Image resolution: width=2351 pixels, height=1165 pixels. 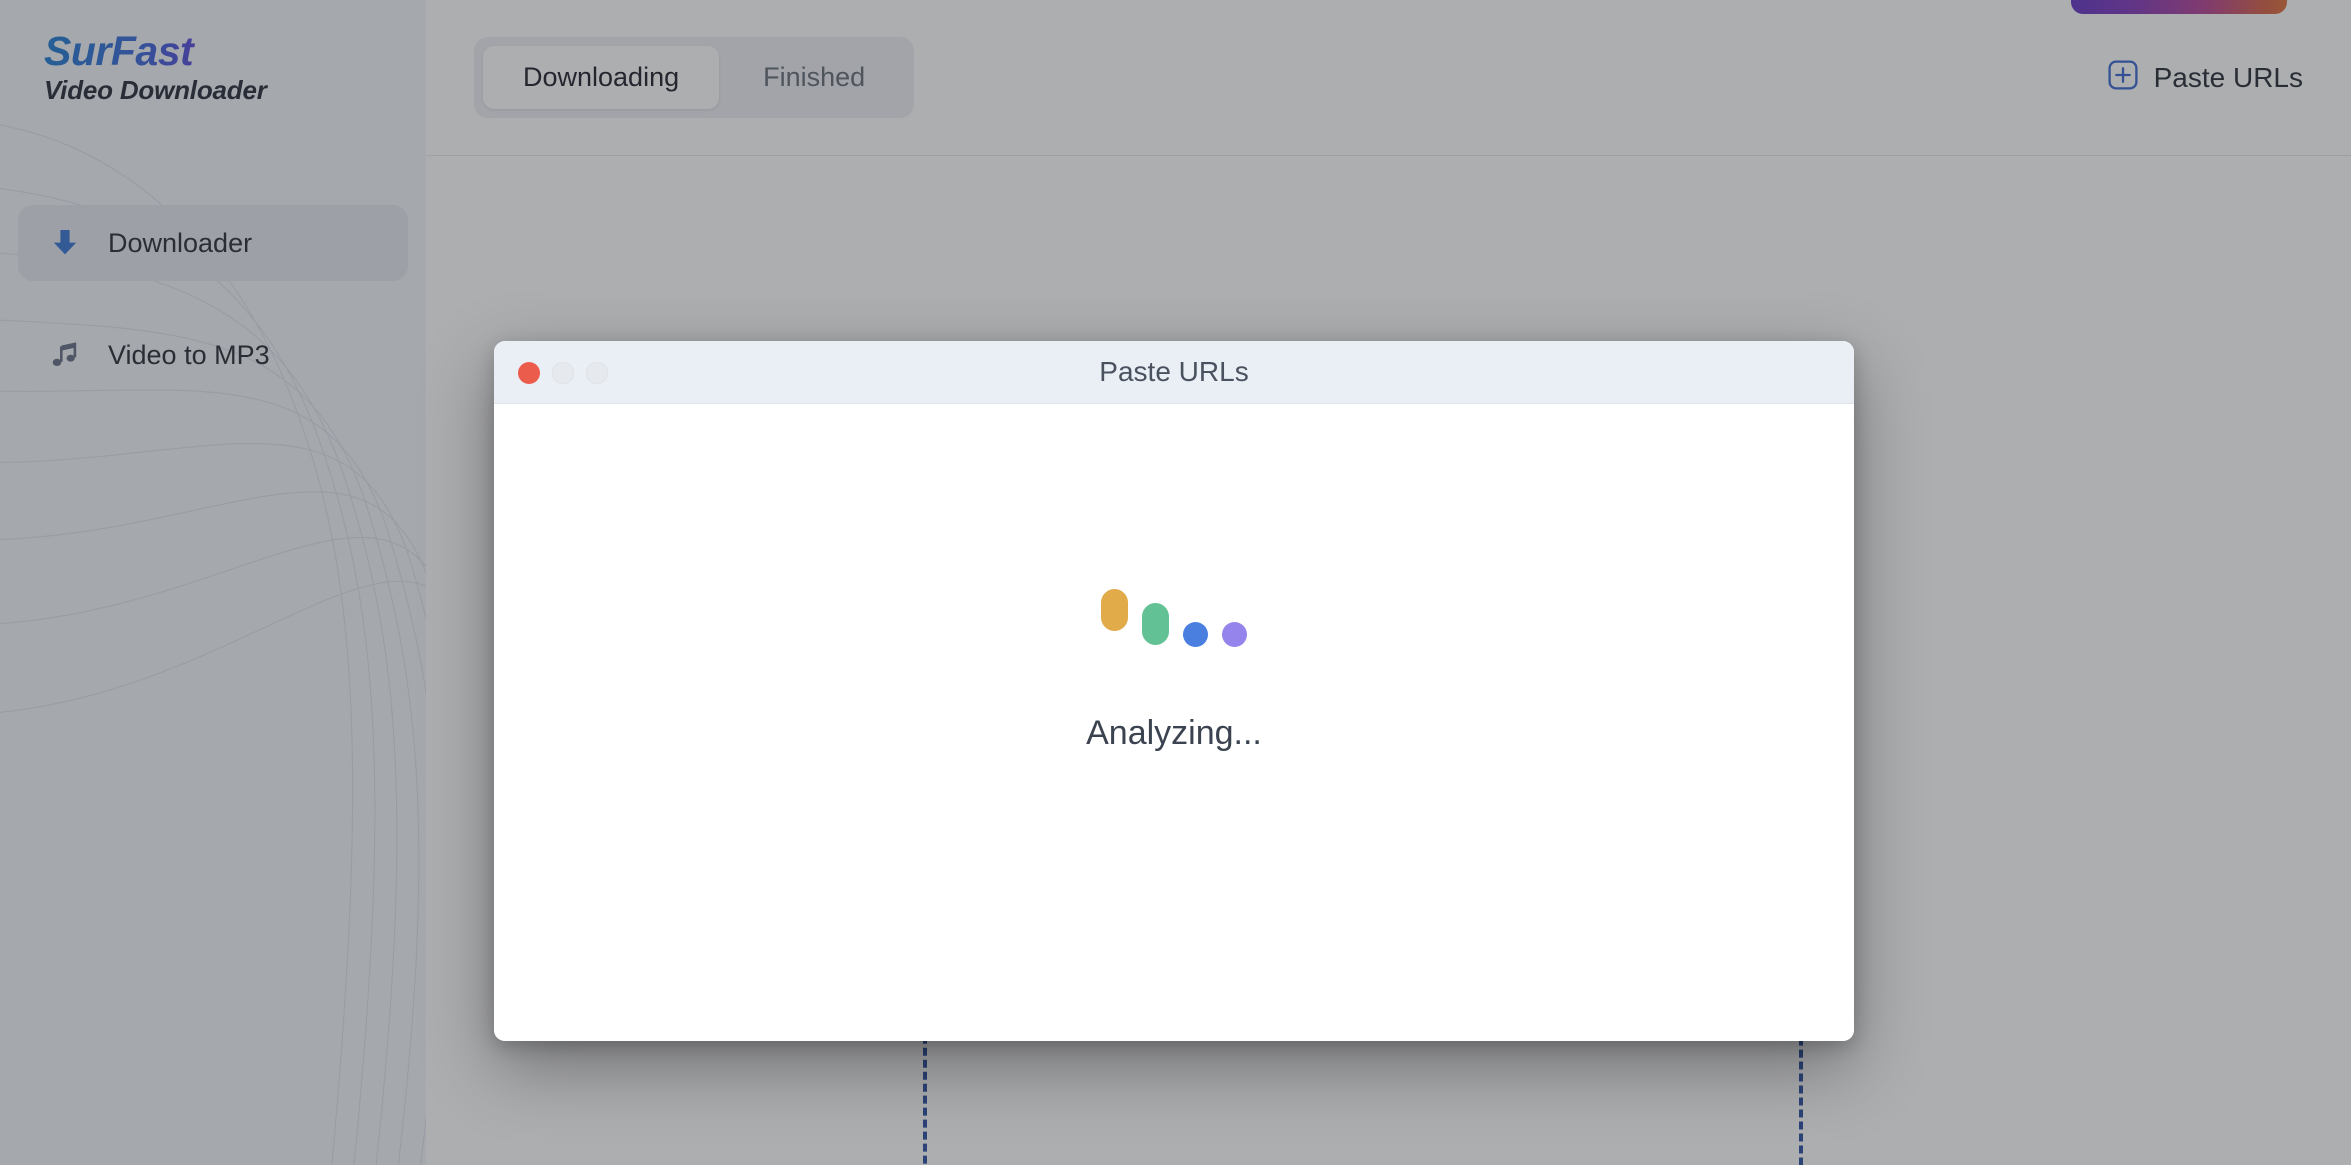 I want to click on dialog-titlebar: Paste URLs, so click(x=1174, y=372).